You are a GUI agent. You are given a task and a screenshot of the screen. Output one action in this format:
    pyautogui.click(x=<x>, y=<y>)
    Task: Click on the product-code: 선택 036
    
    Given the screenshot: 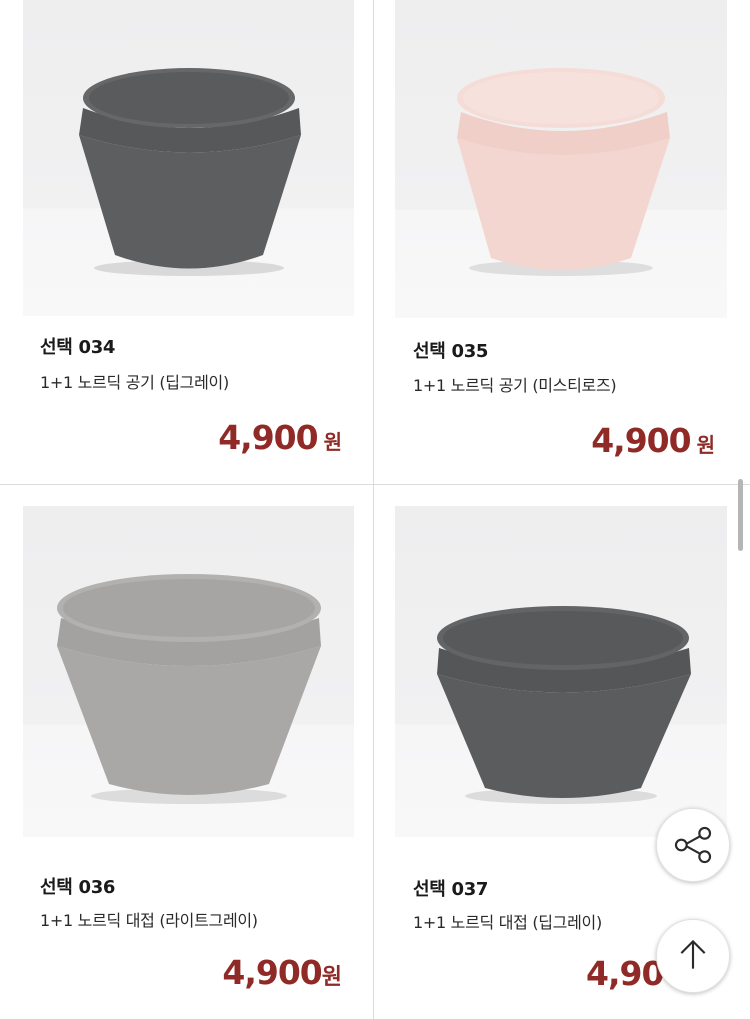 What is the action you would take?
    pyautogui.click(x=78, y=887)
    